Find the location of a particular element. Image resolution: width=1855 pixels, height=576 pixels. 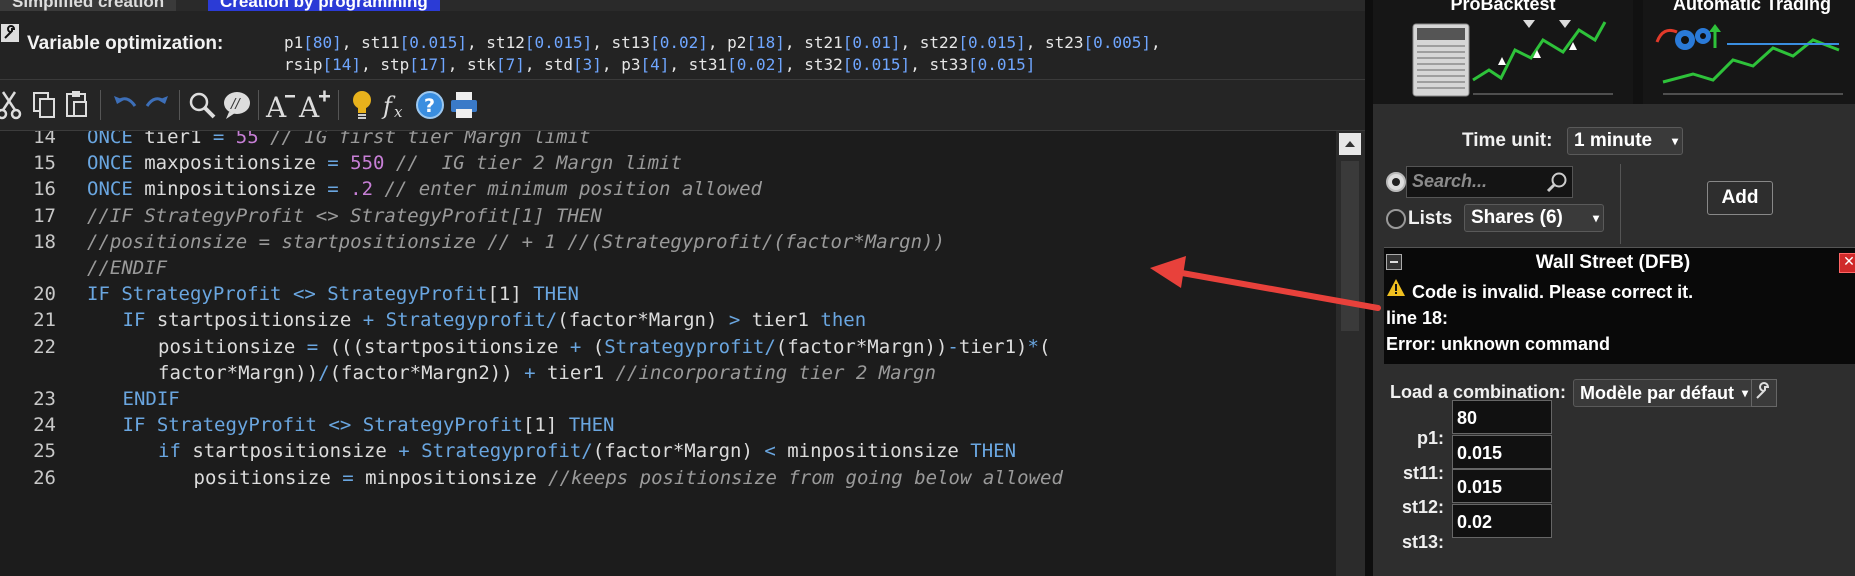

lists-select: Shares (6) ▾ is located at coordinates (1534, 218).